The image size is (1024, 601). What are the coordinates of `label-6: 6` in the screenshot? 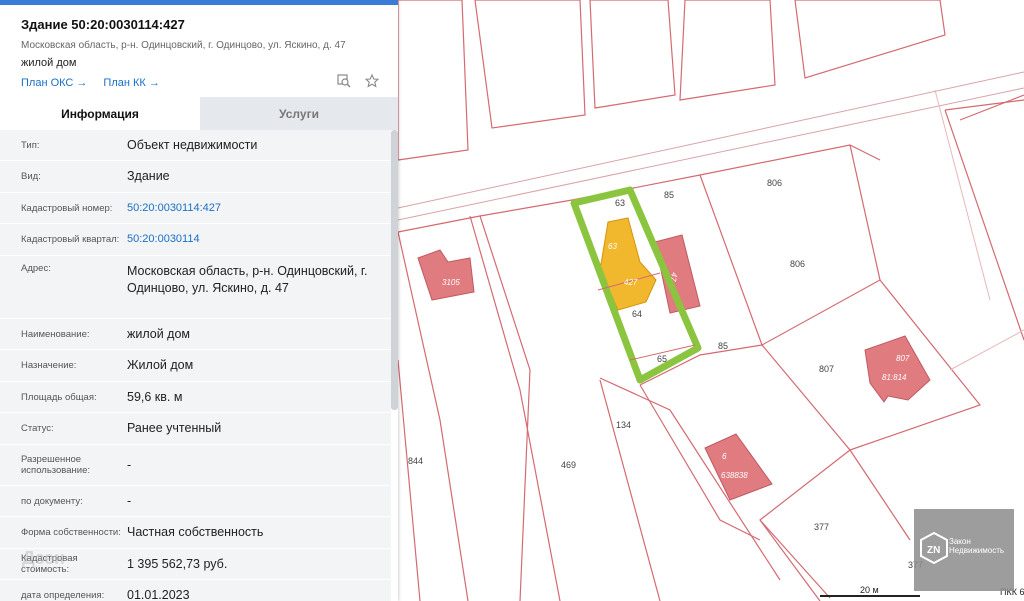 It's located at (724, 456).